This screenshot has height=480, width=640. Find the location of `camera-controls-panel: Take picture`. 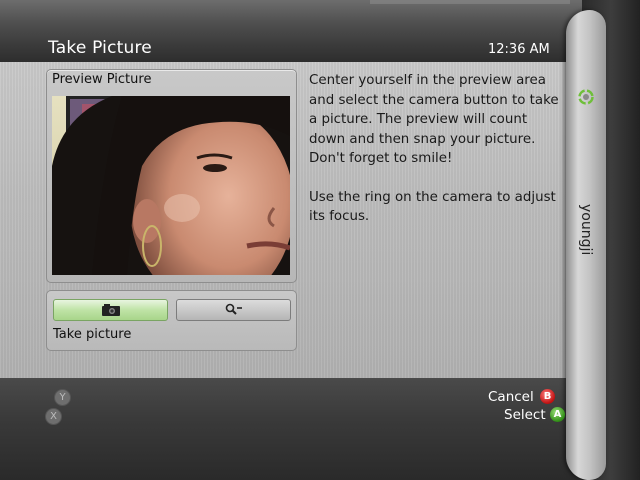

camera-controls-panel: Take picture is located at coordinates (171, 320).